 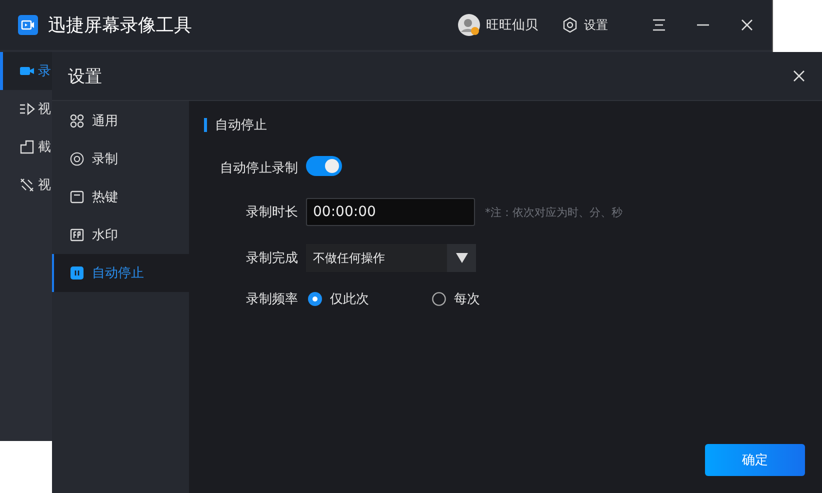 I want to click on keyboard-icon, so click(x=77, y=197).